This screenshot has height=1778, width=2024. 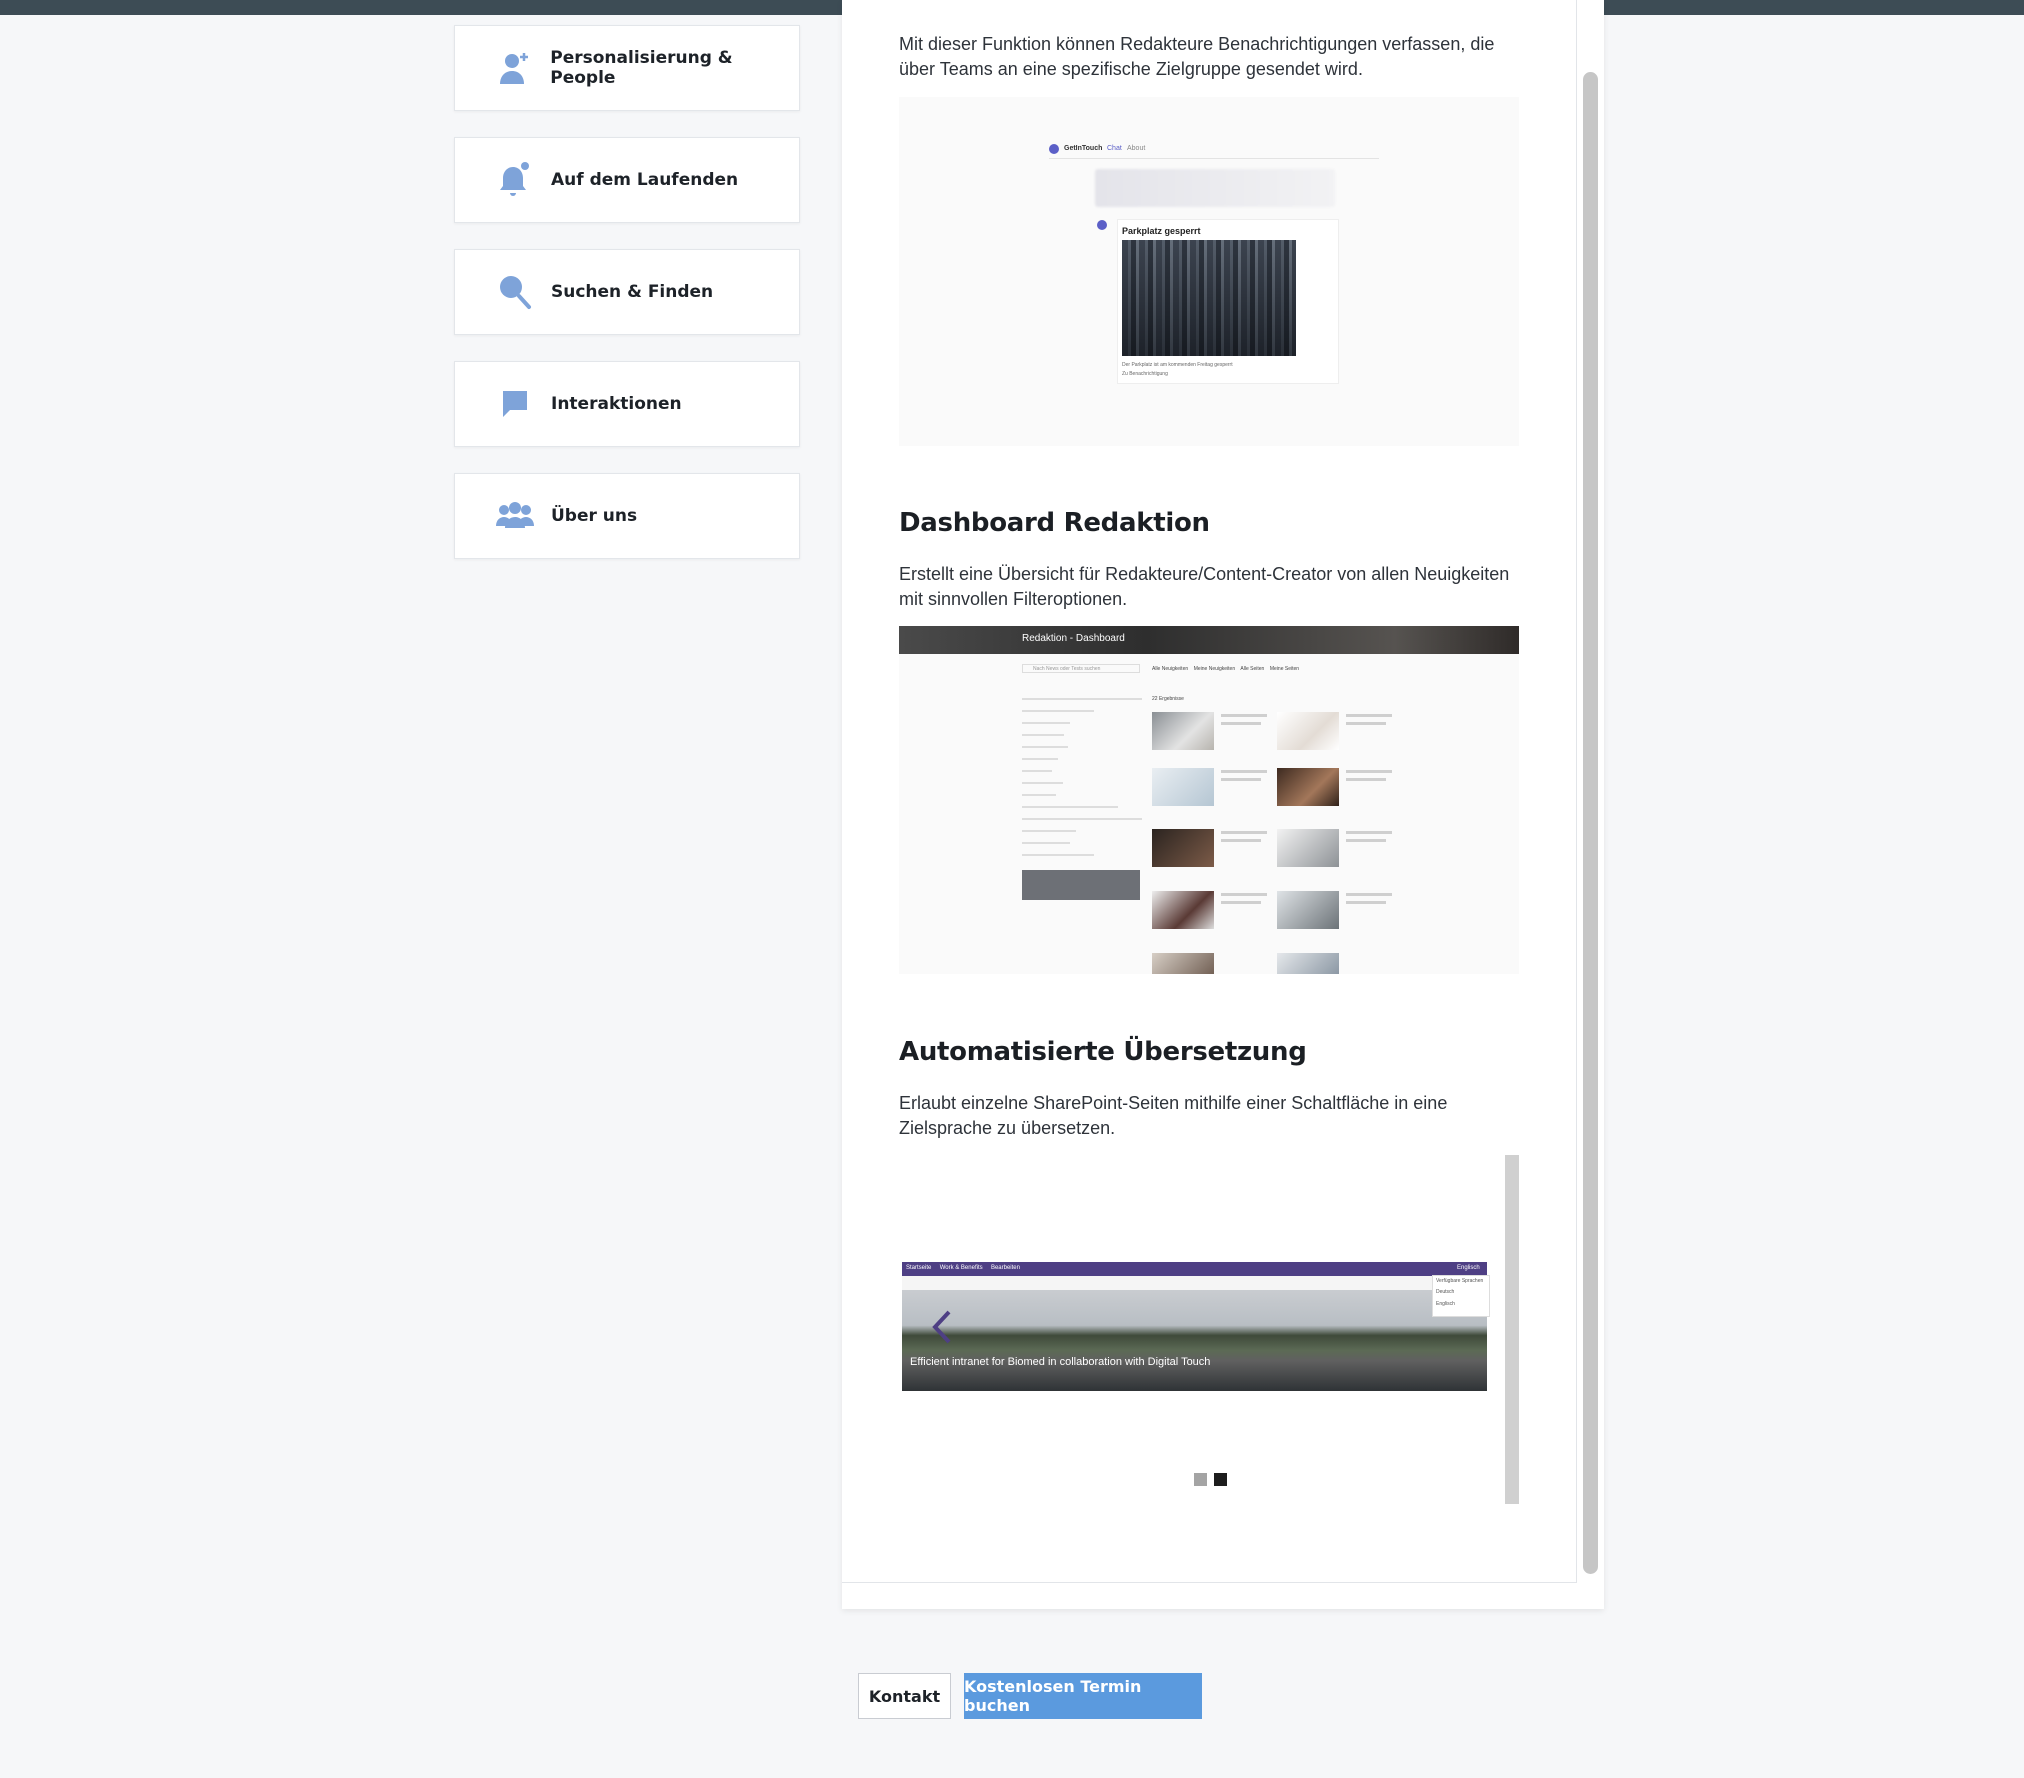 What do you see at coordinates (1215, 188) in the screenshot?
I see `blurred-message` at bounding box center [1215, 188].